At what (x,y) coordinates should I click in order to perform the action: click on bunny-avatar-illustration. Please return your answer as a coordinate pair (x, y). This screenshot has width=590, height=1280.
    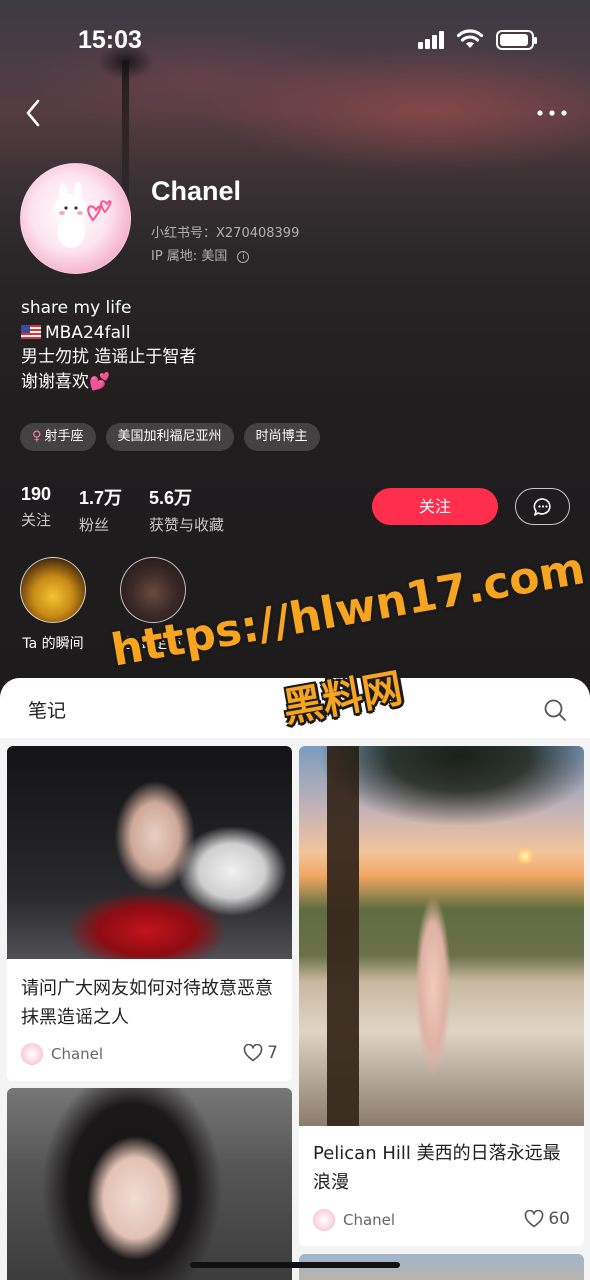
    Looking at the image, I should click on (83, 215).